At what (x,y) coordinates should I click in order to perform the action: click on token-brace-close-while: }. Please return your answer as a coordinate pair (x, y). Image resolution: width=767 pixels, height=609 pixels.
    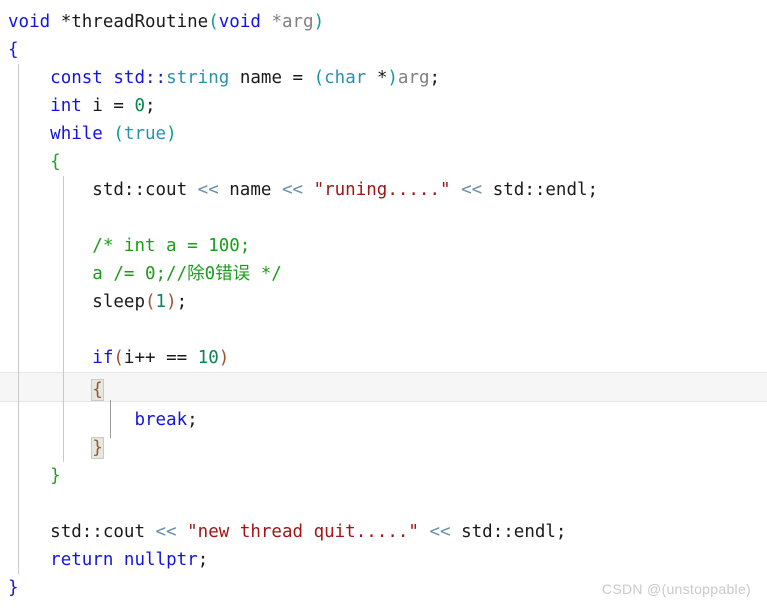
    Looking at the image, I should click on (55, 476).